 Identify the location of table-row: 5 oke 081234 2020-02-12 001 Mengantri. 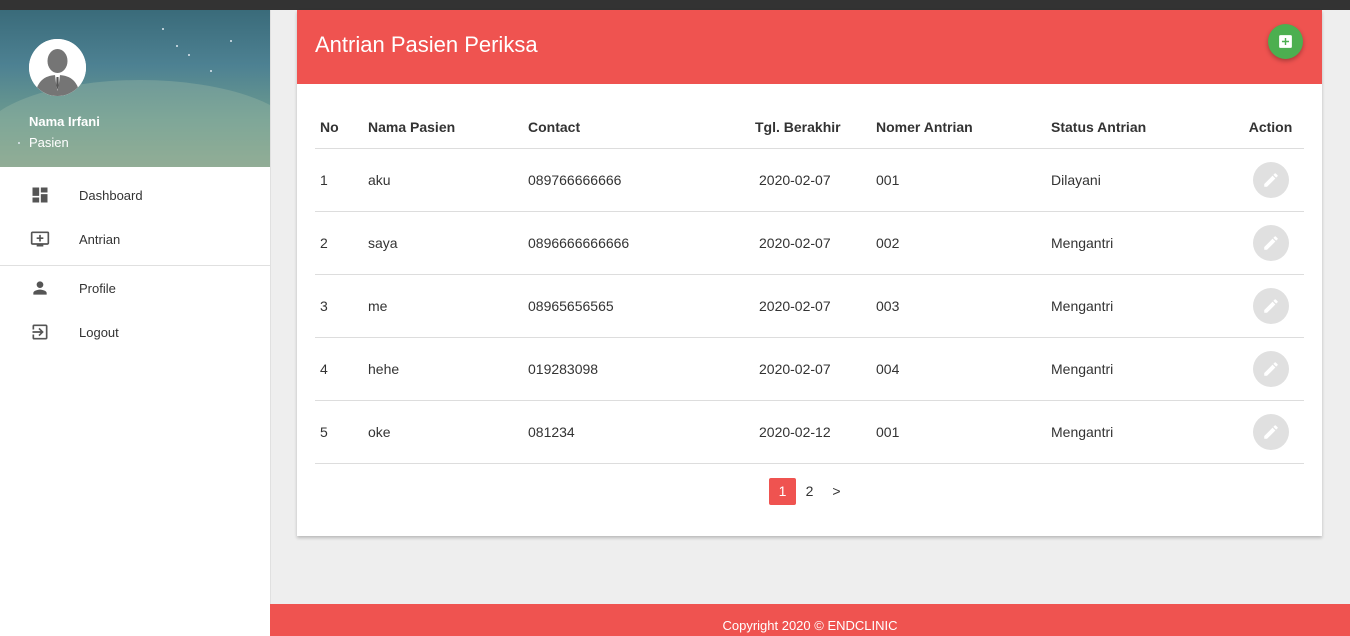
(809, 432).